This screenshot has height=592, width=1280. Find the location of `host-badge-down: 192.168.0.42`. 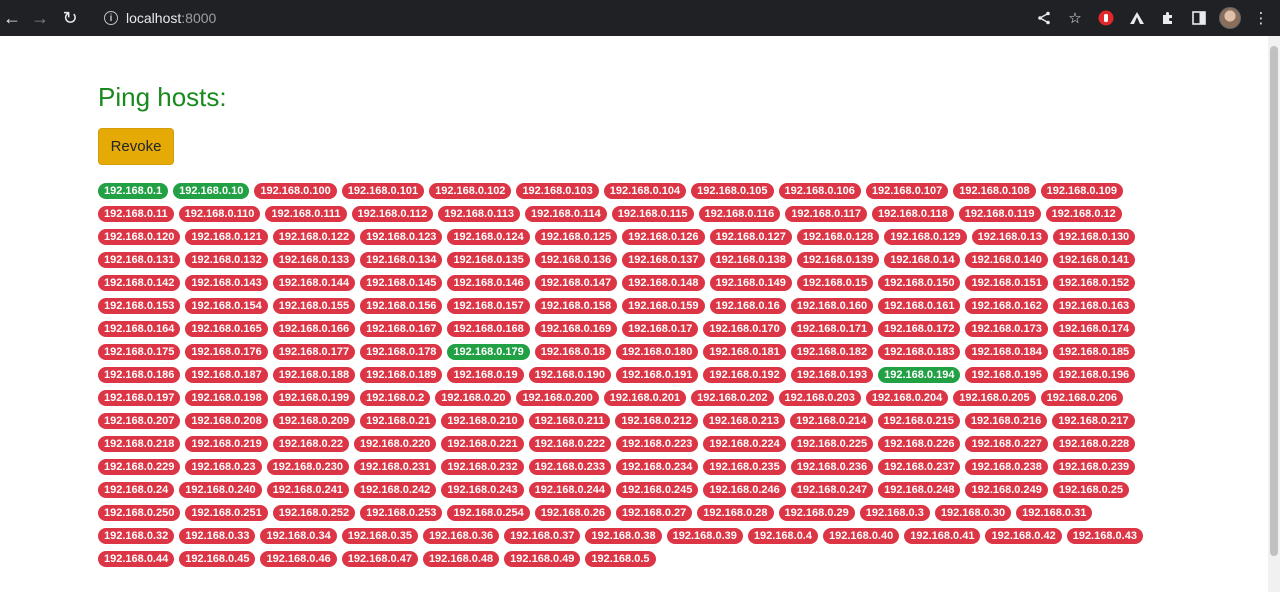

host-badge-down: 192.168.0.42 is located at coordinates (1023, 536).